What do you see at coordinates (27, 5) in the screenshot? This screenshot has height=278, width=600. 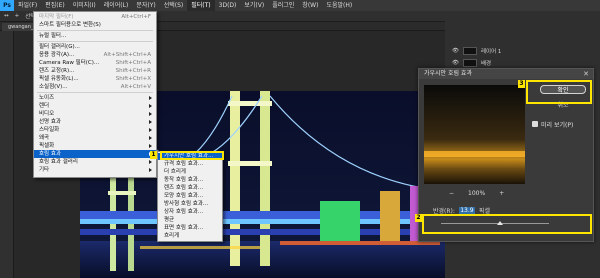 I see `menu-file: 파일(F)` at bounding box center [27, 5].